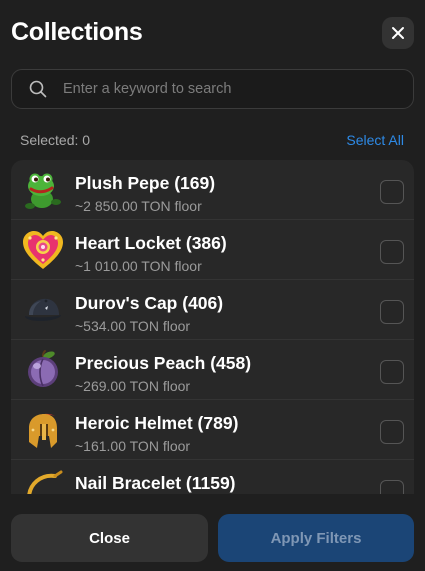  What do you see at coordinates (43, 310) in the screenshot?
I see `cap-icon` at bounding box center [43, 310].